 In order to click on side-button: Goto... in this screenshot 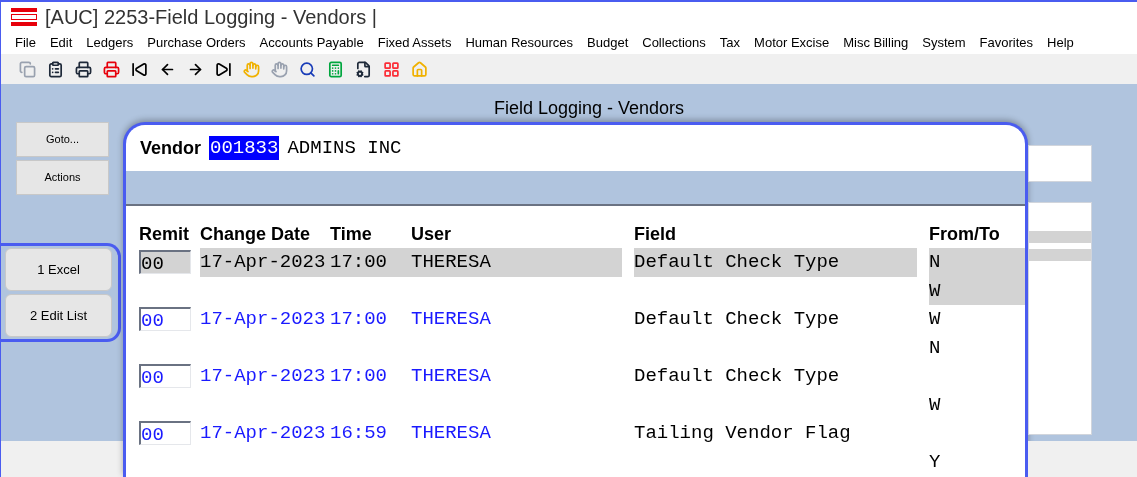, I will do `click(62, 139)`.